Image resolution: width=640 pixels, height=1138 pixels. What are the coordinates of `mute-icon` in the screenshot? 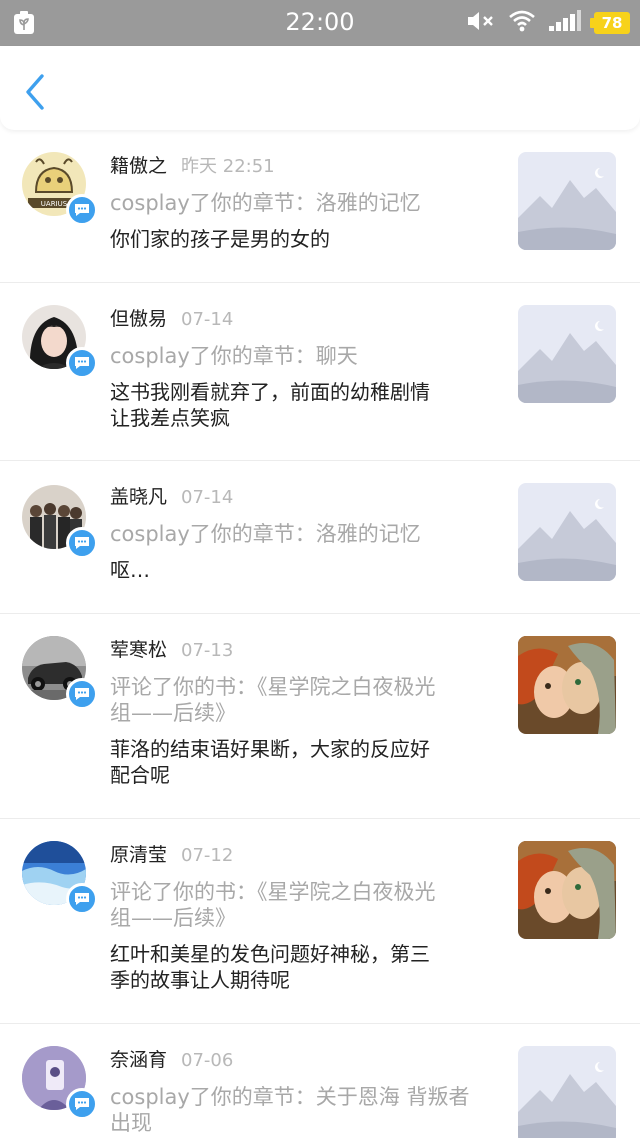 It's located at (481, 23).